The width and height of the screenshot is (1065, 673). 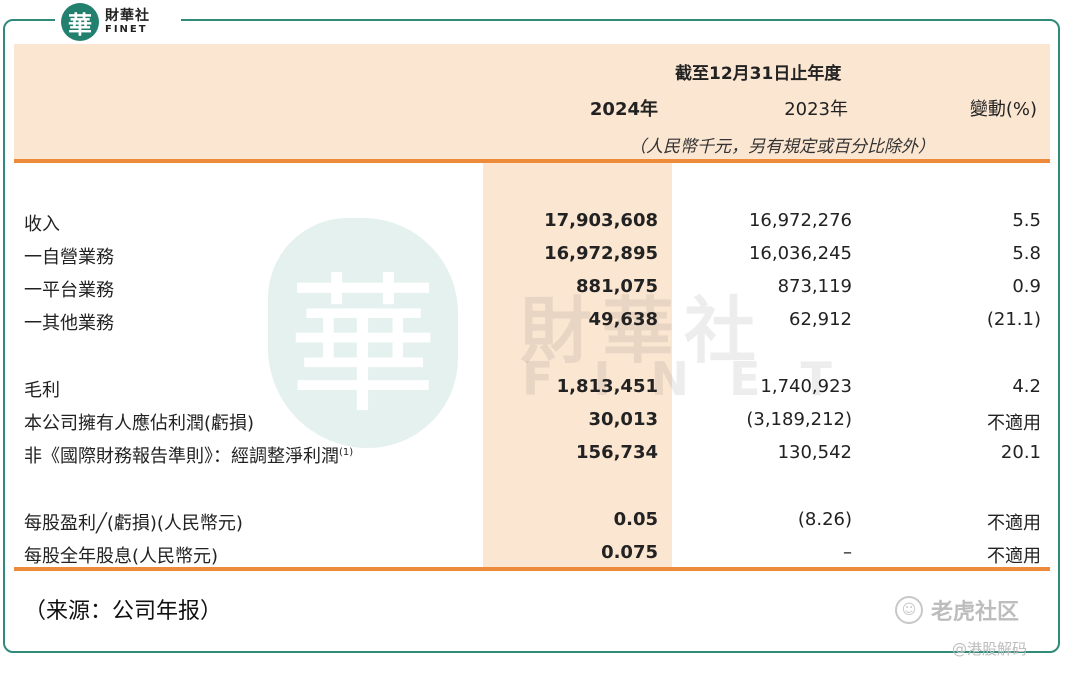 I want to click on table-row: 一其他業務 49,638 62,912 (21.1), so click(x=532, y=324).